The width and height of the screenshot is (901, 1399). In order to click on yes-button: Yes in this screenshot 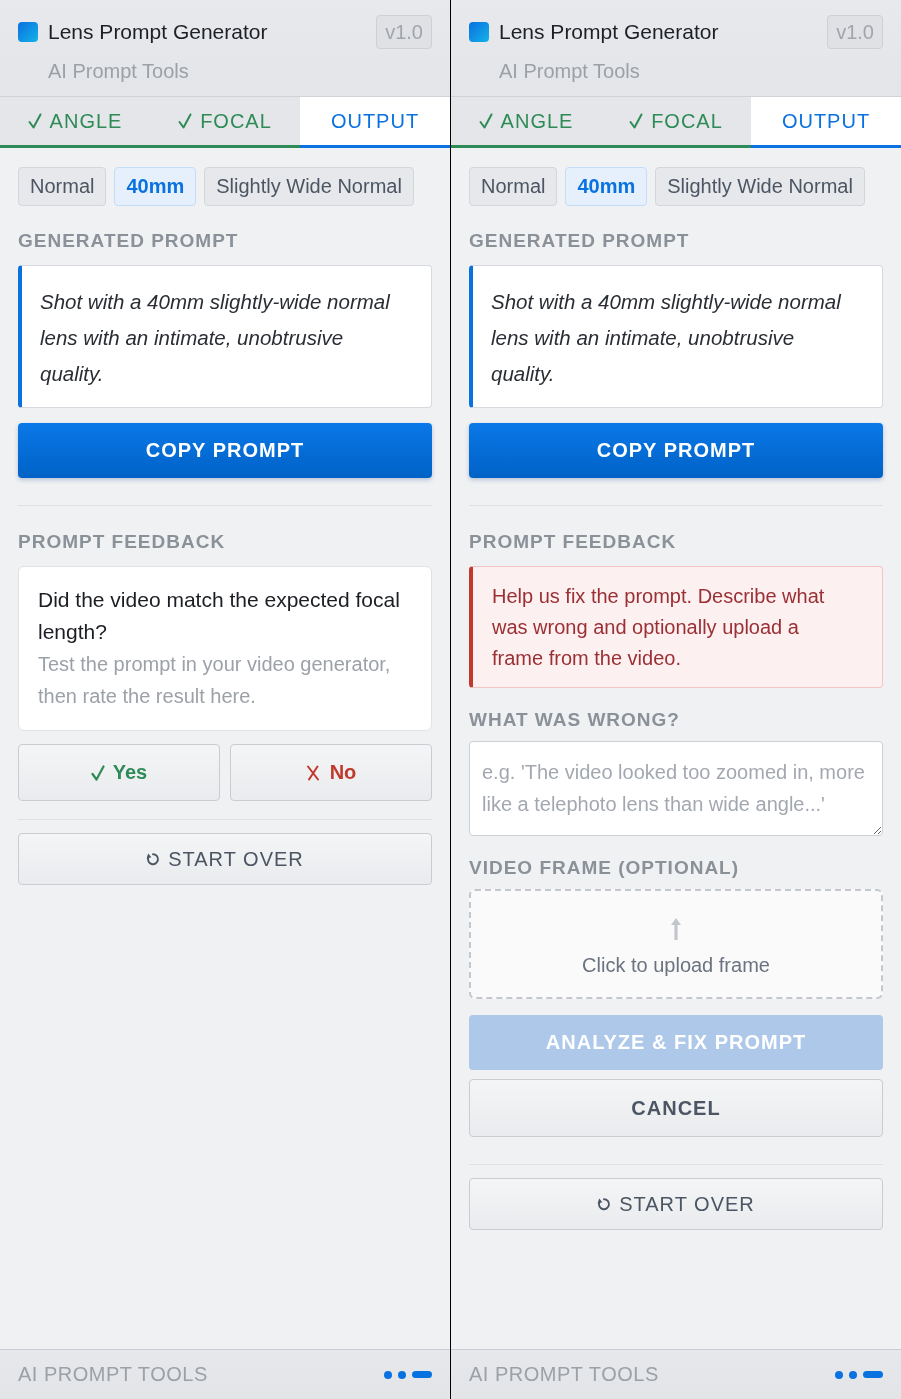, I will do `click(119, 772)`.